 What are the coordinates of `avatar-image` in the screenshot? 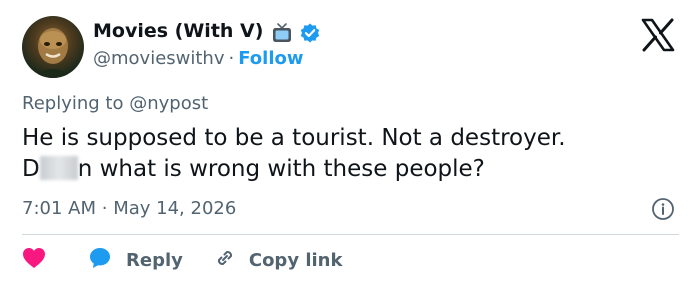 It's located at (53, 53).